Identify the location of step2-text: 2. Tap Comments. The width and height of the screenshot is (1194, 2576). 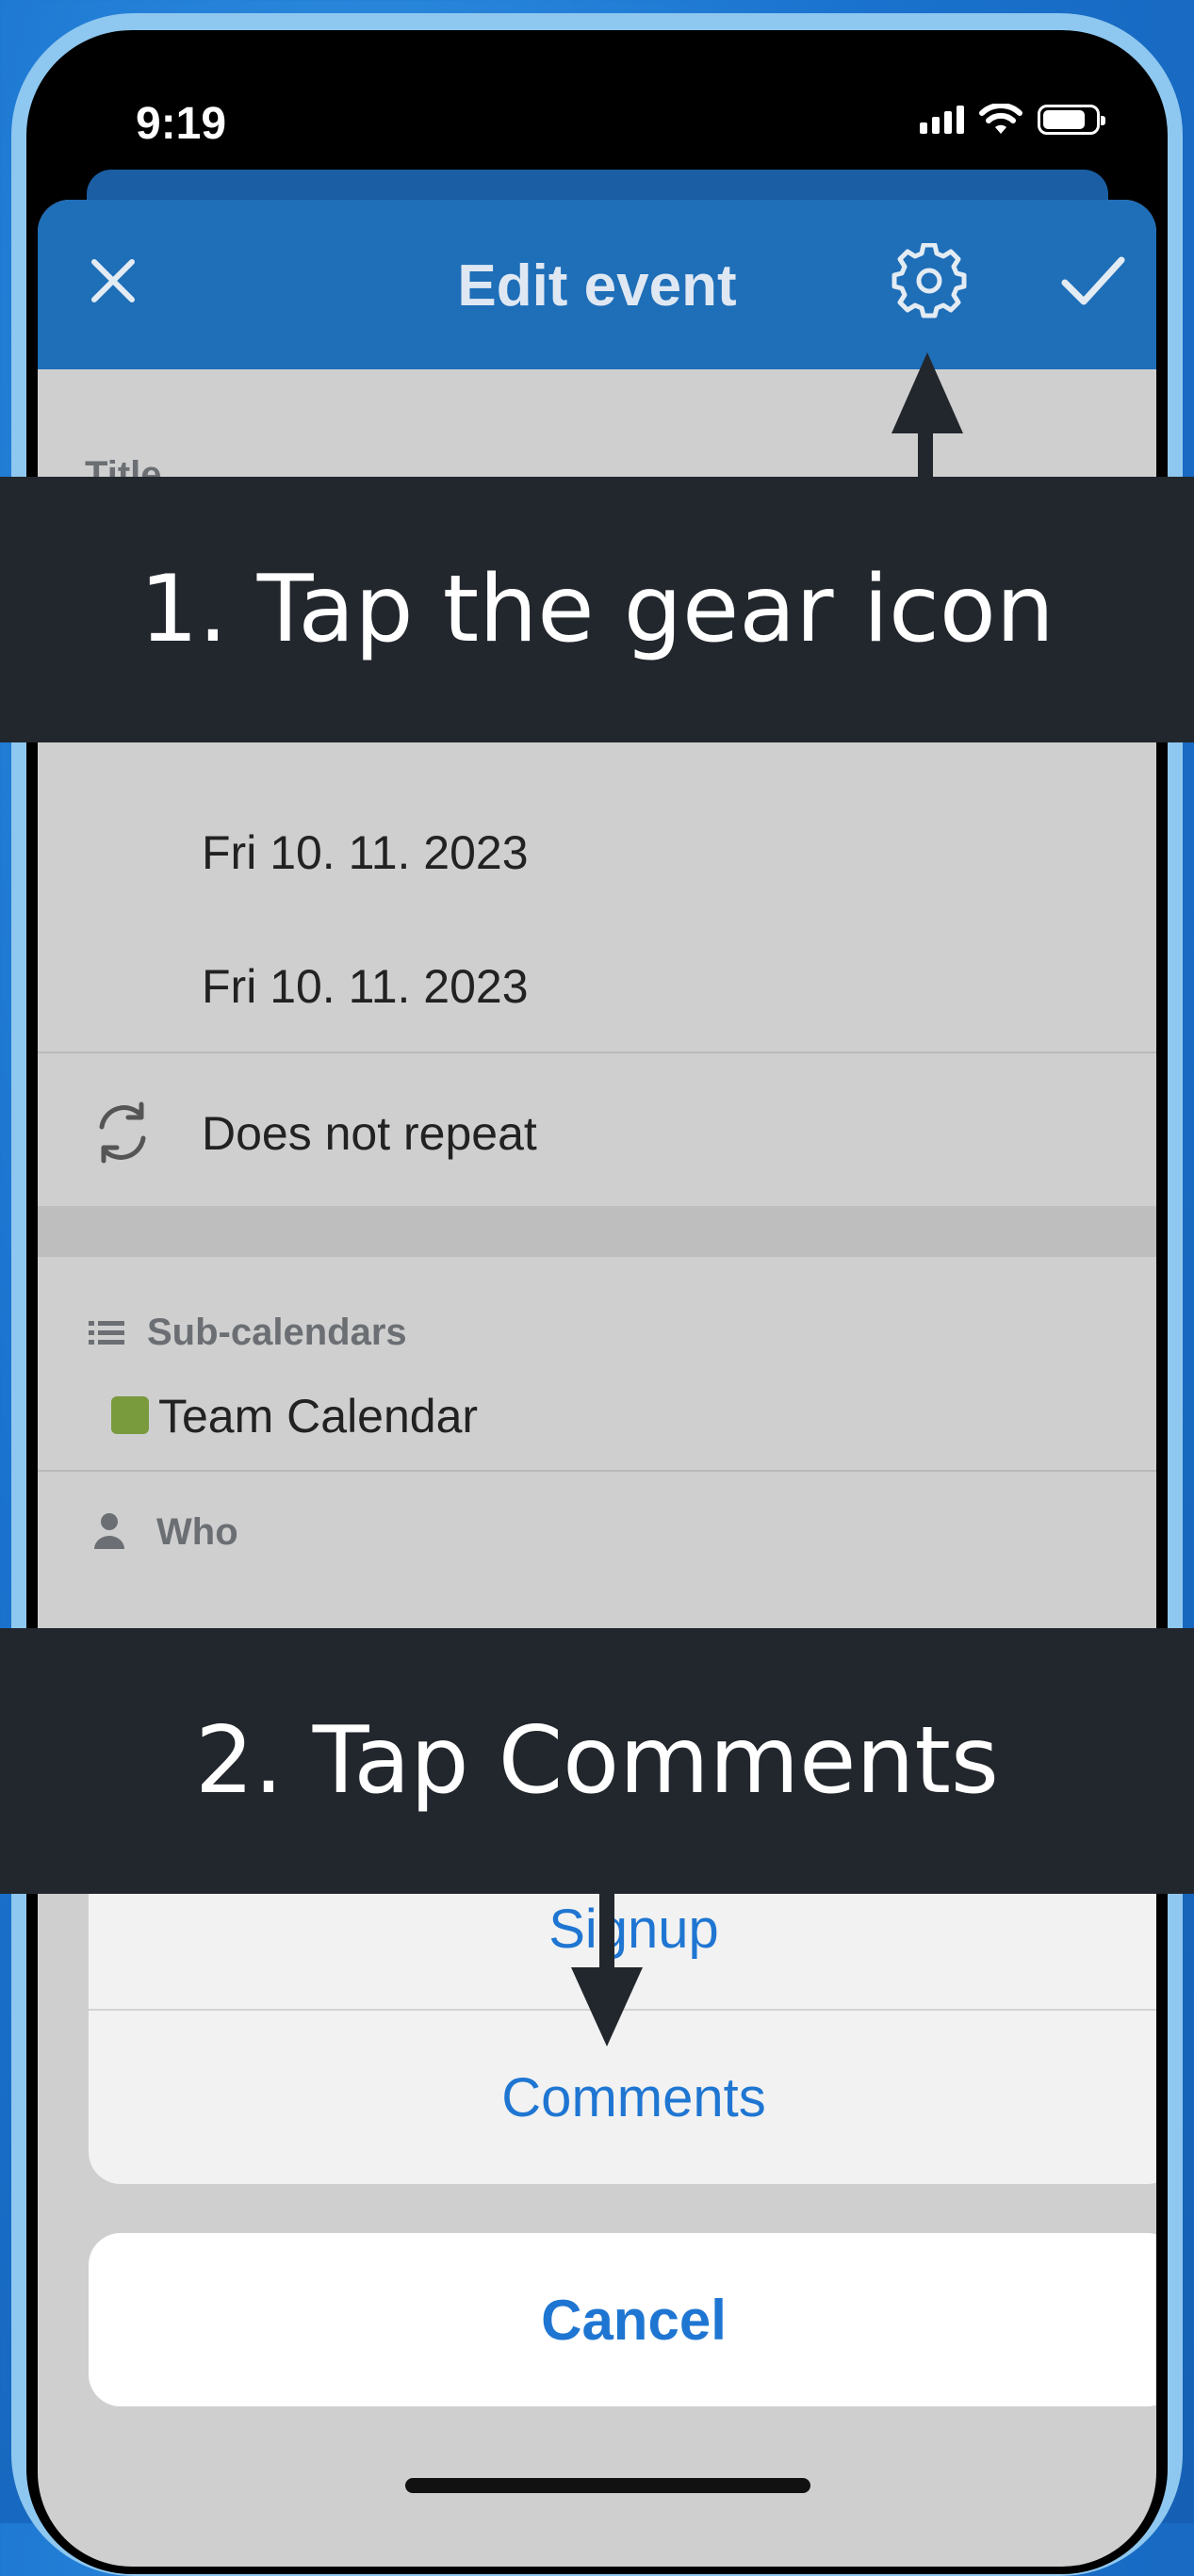
(597, 1761).